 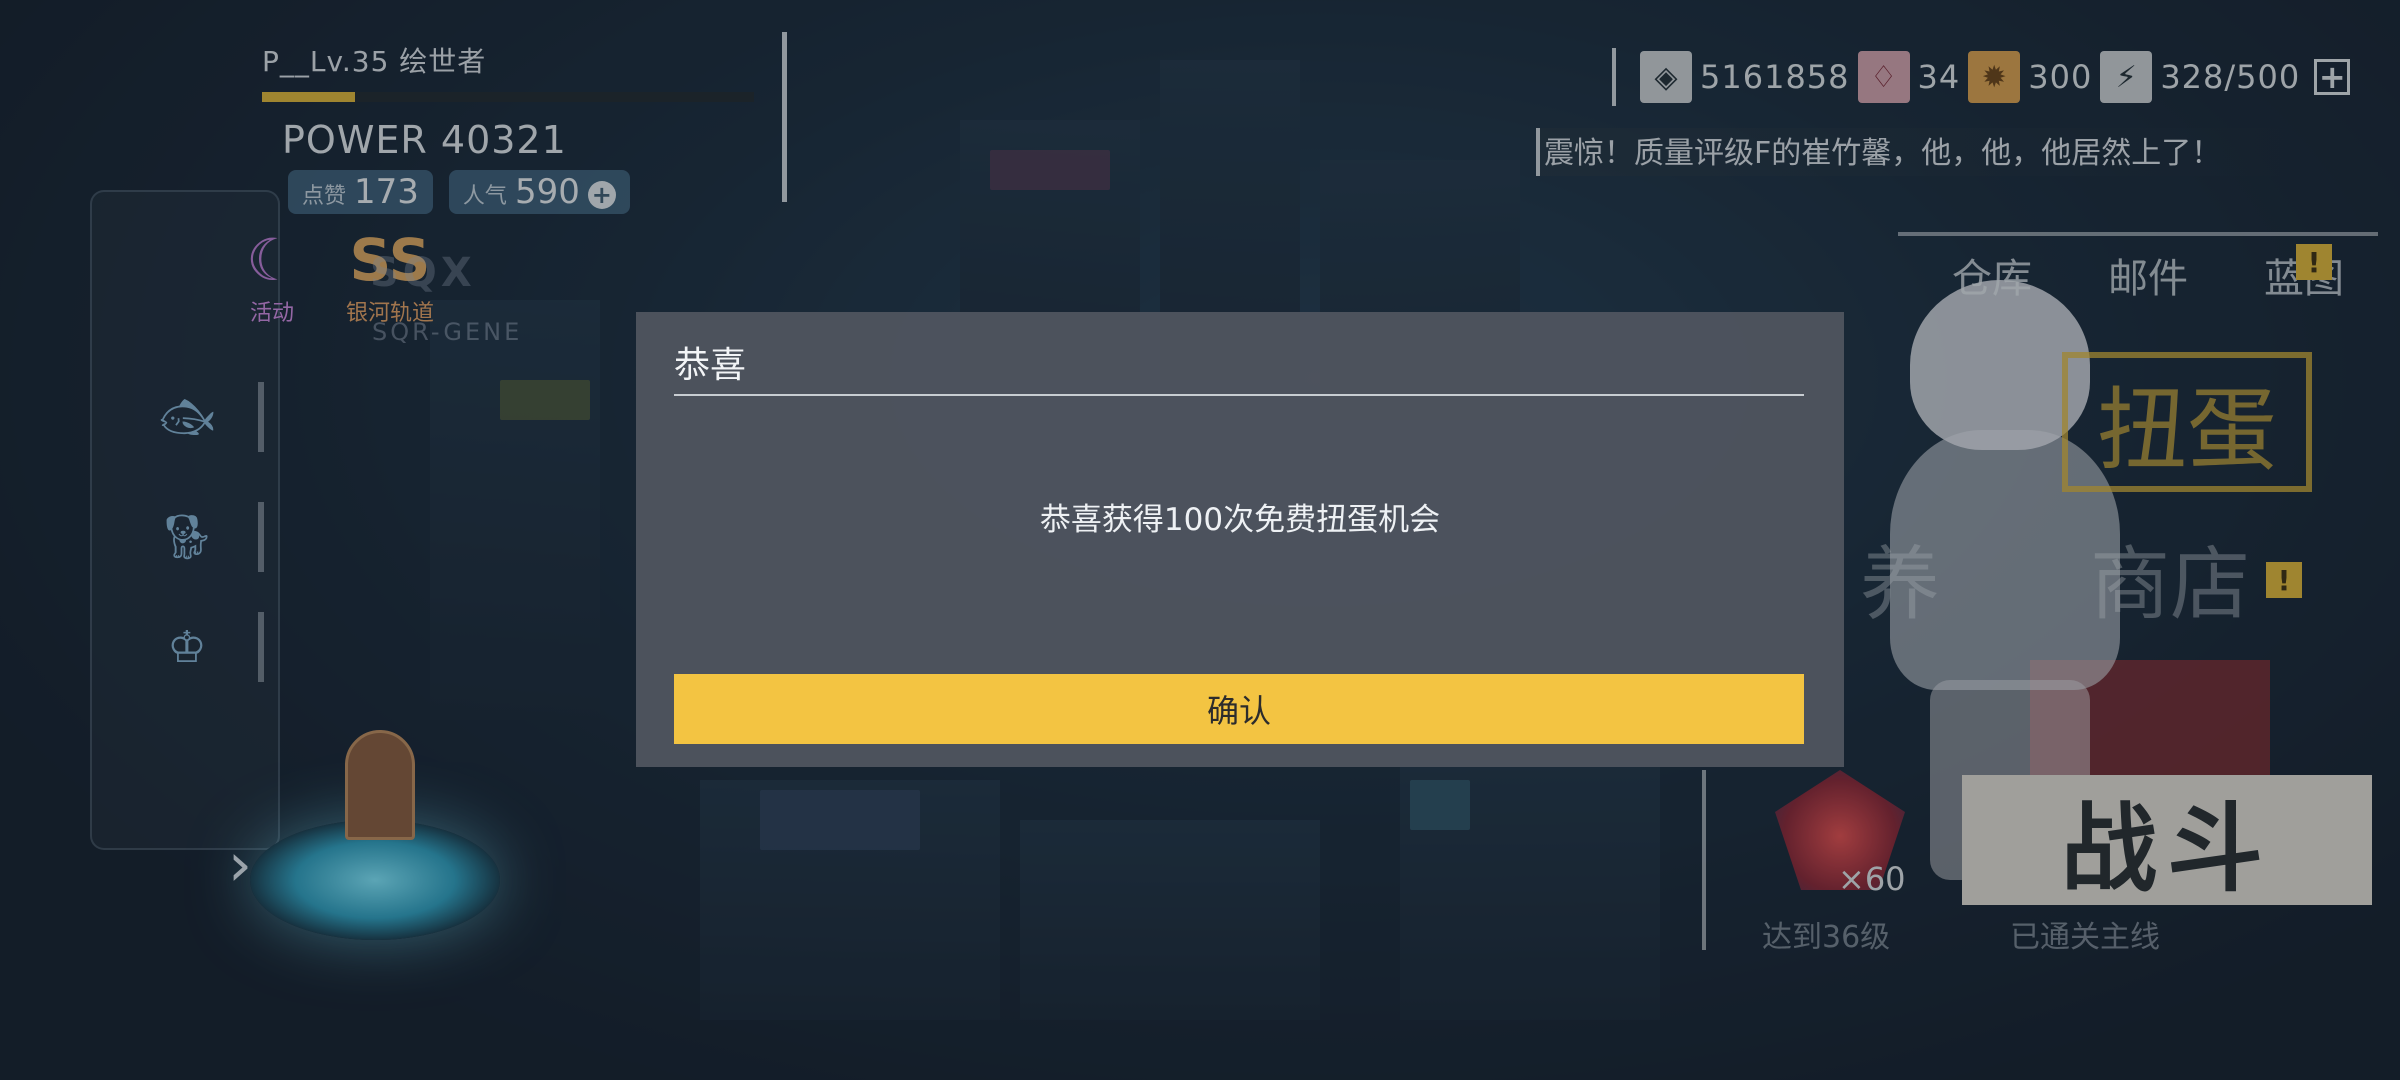 I want to click on dialog-message: 恭喜获得100次免费扭蛋机会, so click(x=1240, y=520).